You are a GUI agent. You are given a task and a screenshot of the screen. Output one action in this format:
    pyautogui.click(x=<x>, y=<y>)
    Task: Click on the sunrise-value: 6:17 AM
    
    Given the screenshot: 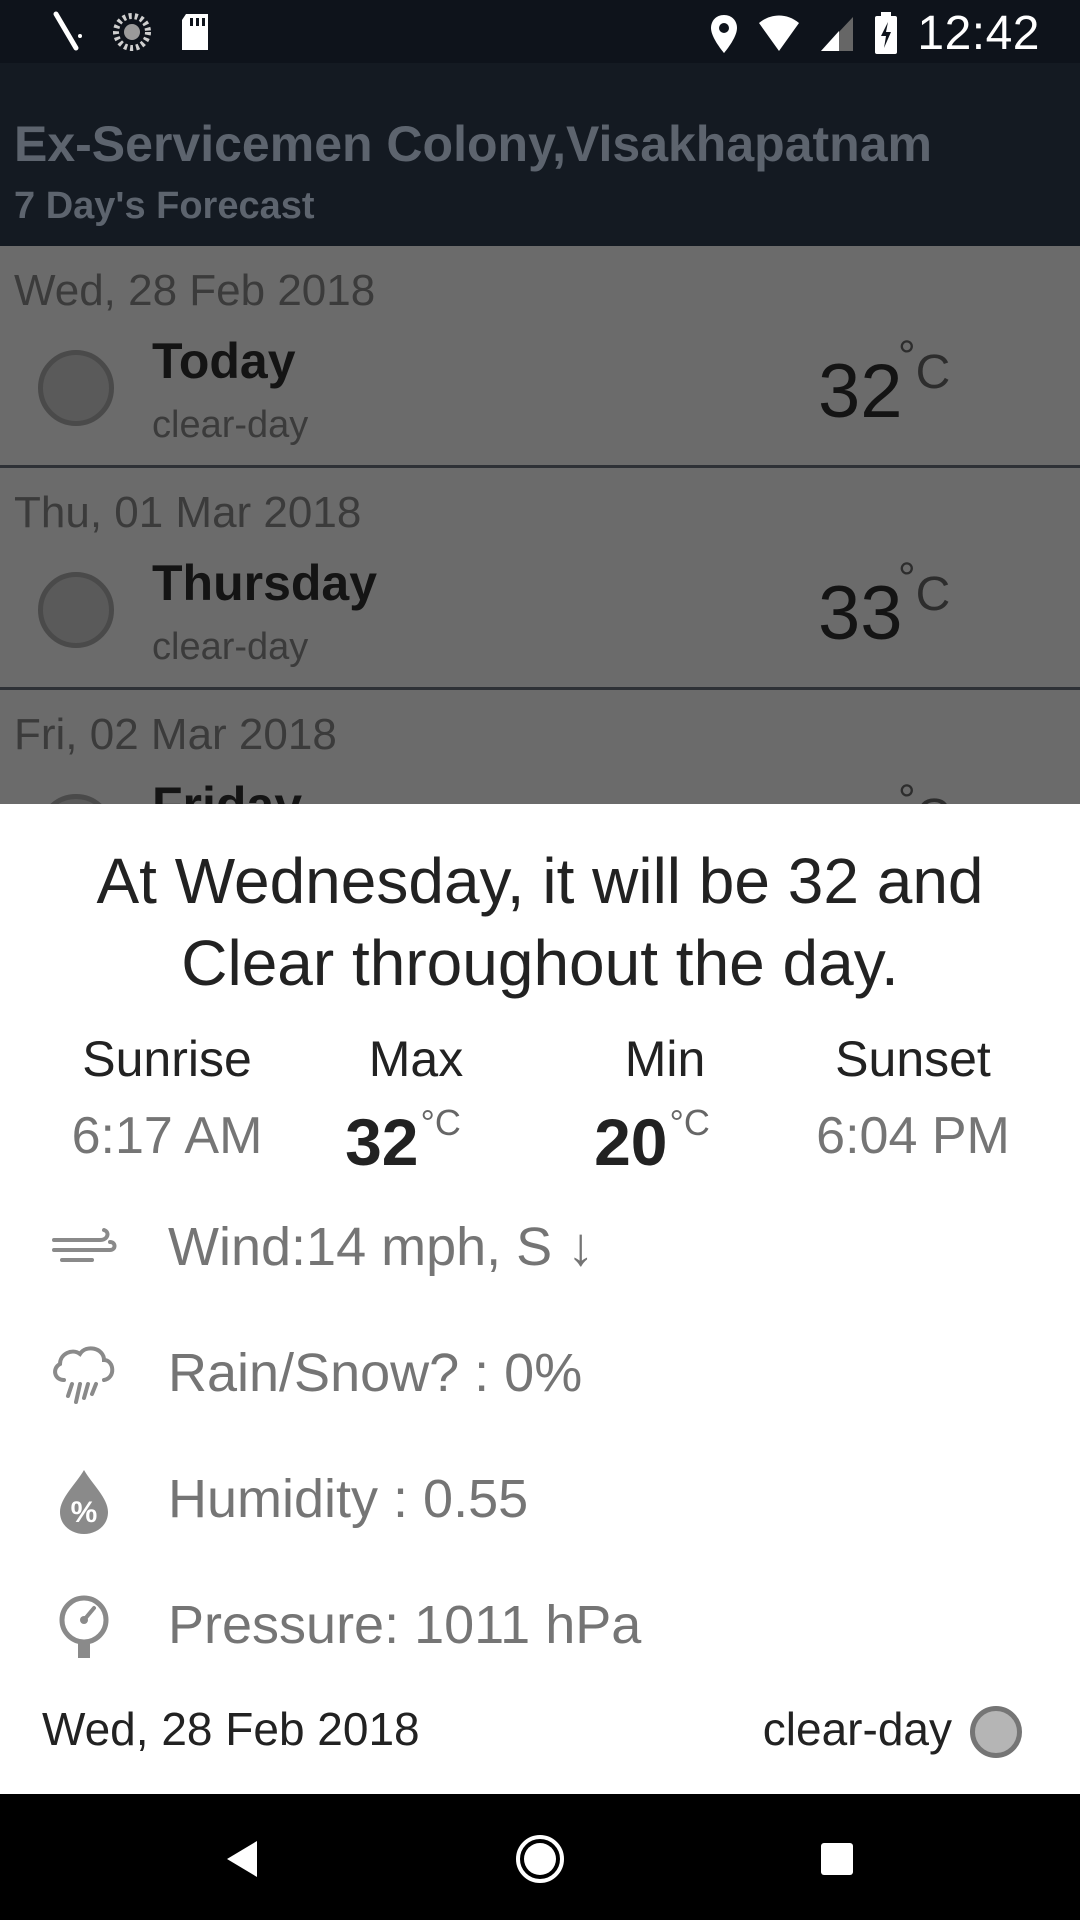 What is the action you would take?
    pyautogui.click(x=167, y=1136)
    